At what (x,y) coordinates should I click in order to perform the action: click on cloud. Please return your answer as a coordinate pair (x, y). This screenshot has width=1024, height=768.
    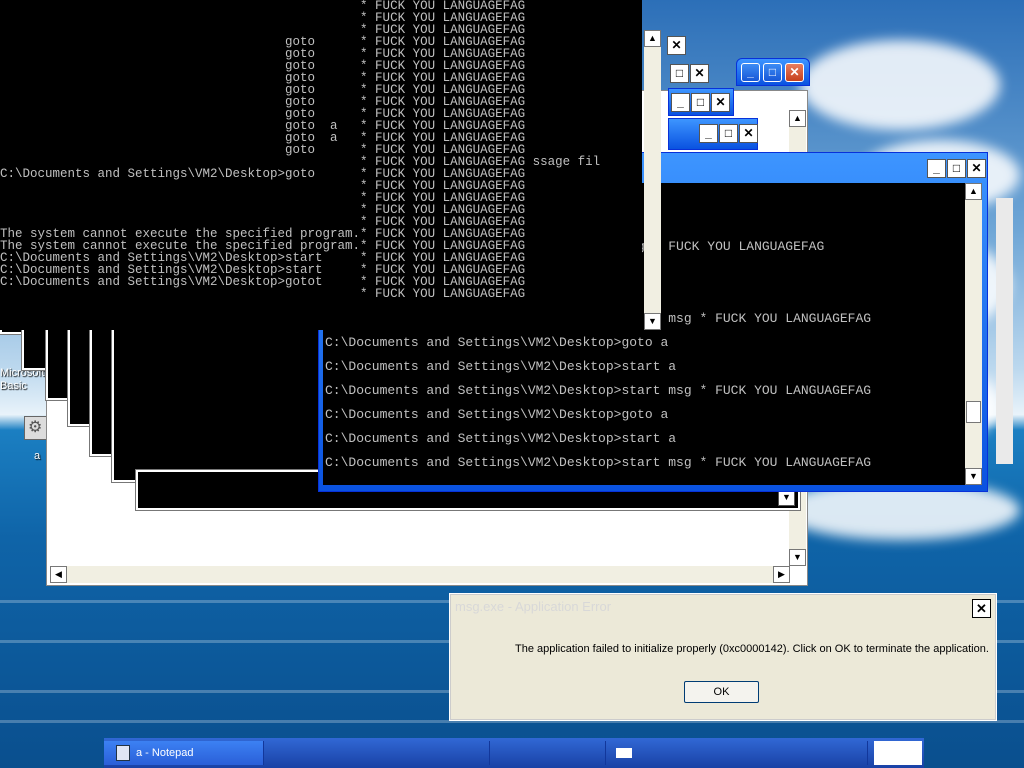
    Looking at the image, I should click on (900, 85).